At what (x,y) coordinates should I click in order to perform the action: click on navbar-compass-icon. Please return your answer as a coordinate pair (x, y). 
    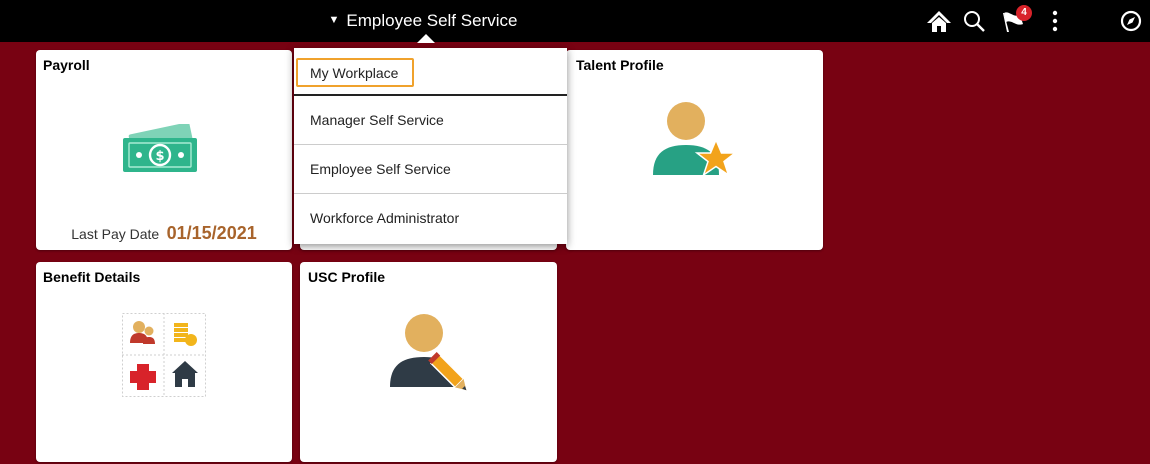
    Looking at the image, I should click on (1131, 21).